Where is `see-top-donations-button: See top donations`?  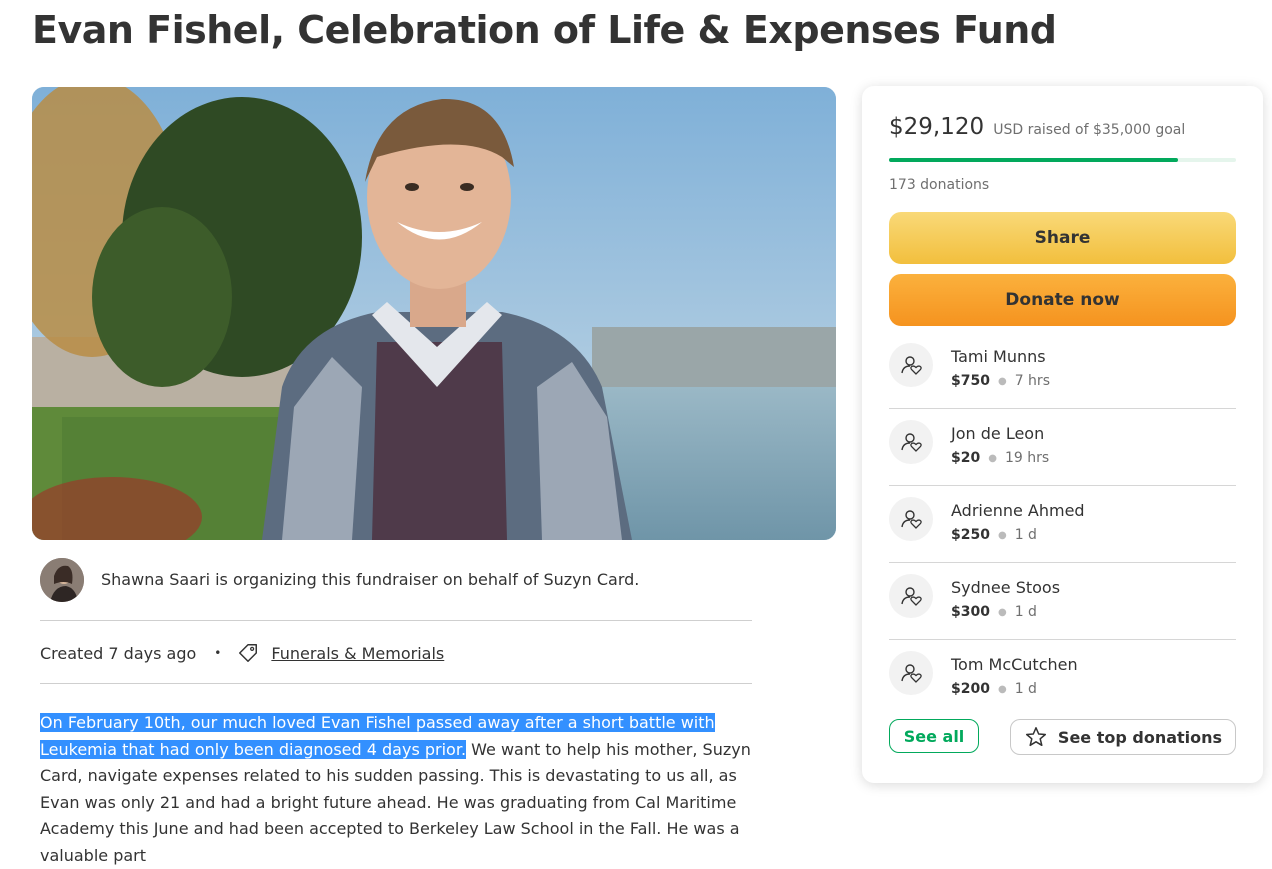
see-top-donations-button: See top donations is located at coordinates (1123, 737).